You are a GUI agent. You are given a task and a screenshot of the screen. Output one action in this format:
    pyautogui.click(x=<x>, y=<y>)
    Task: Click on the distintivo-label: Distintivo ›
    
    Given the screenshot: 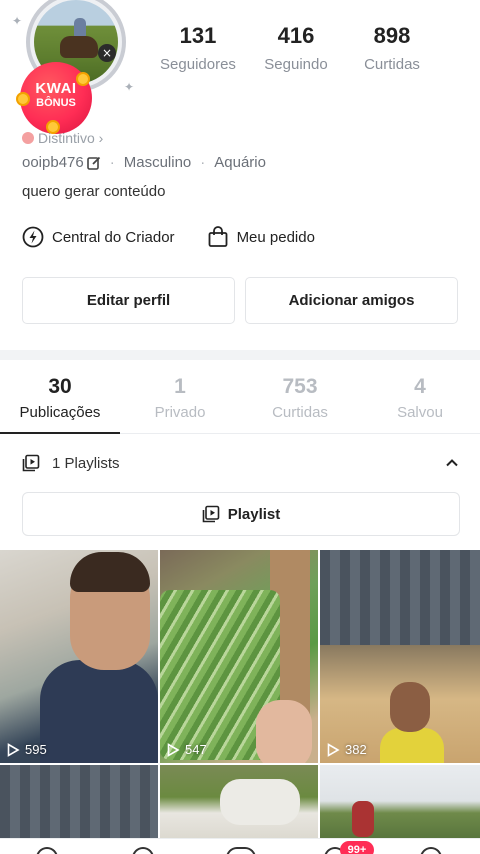 What is the action you would take?
    pyautogui.click(x=71, y=138)
    